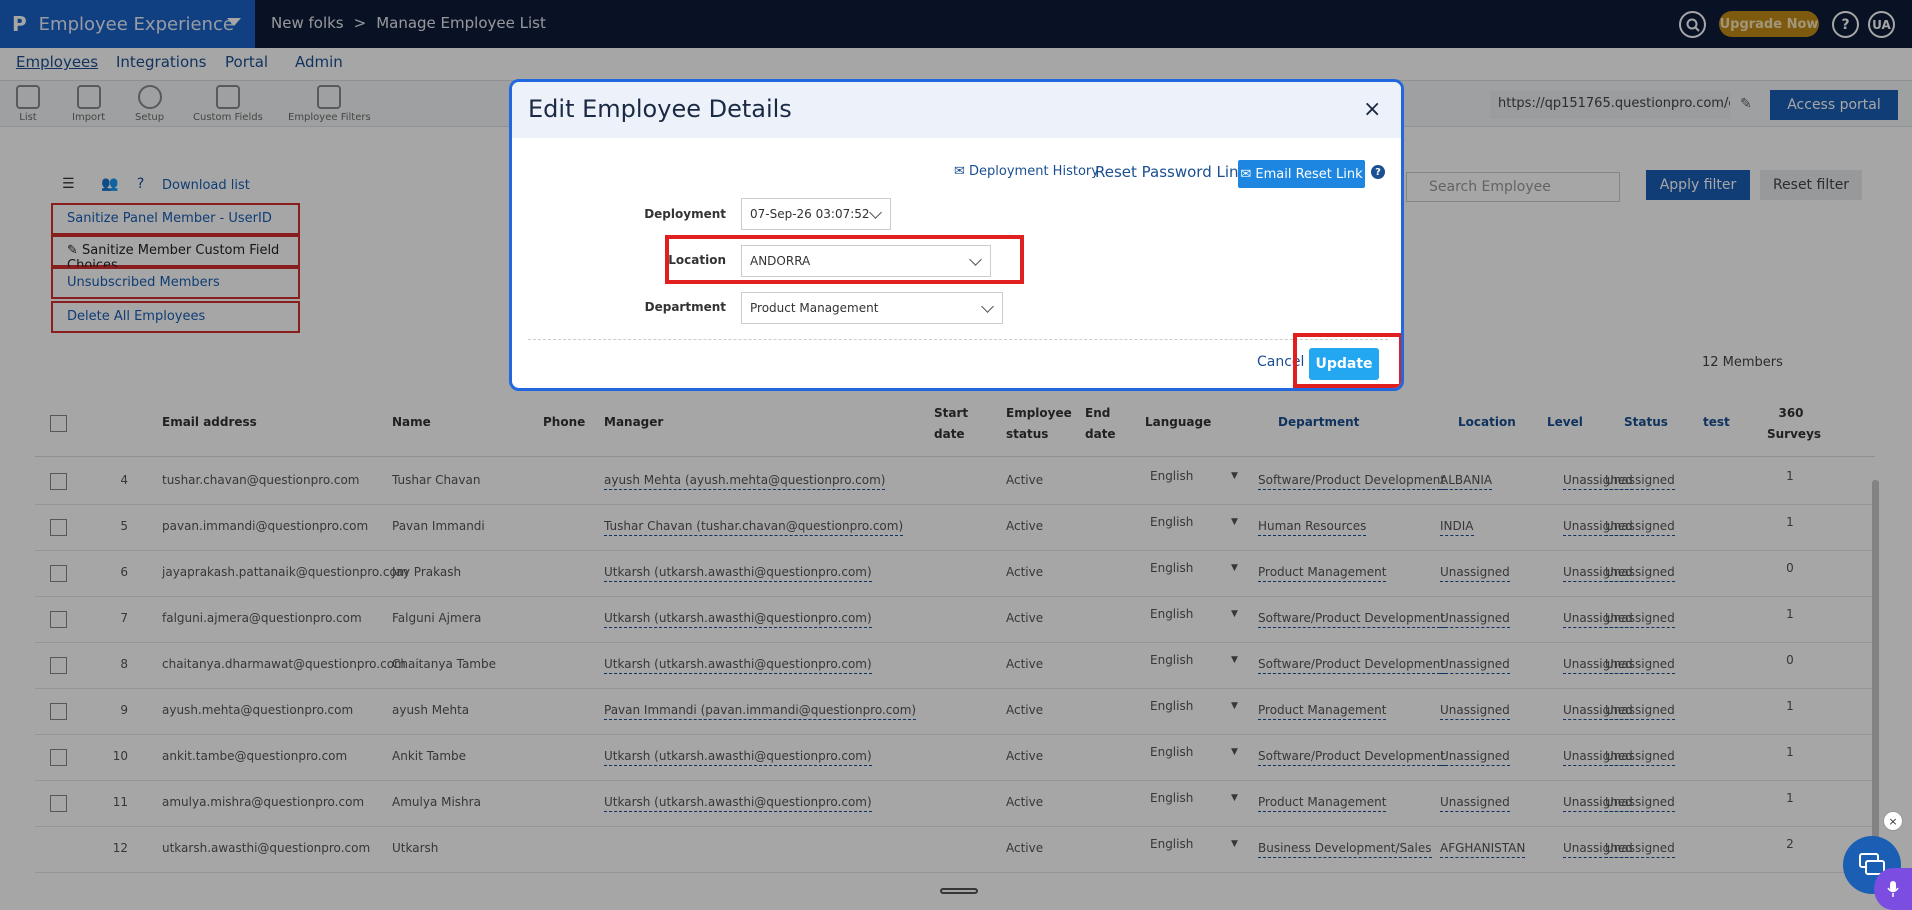 The height and width of the screenshot is (910, 1912). Describe the element at coordinates (1372, 109) in the screenshot. I see `close-icon: ×` at that location.